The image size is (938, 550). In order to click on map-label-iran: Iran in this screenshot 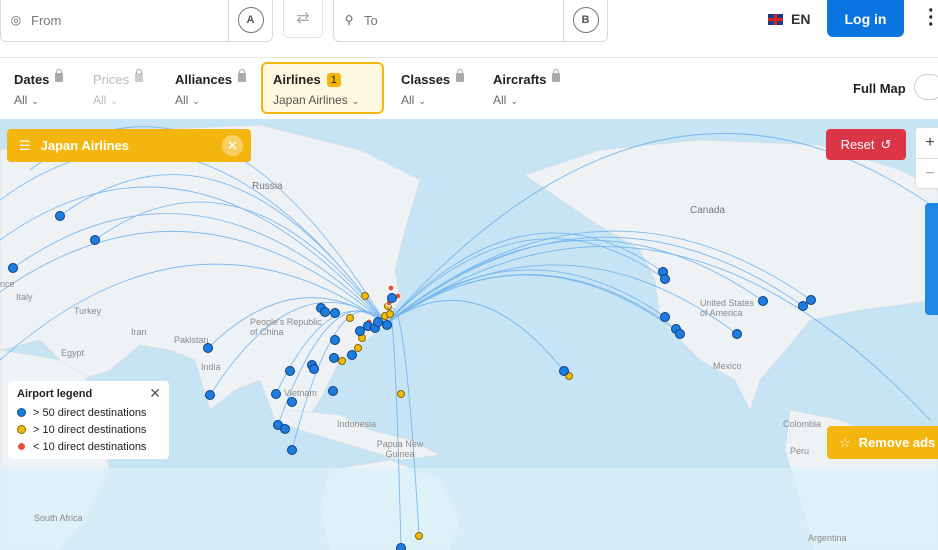, I will do `click(139, 332)`.